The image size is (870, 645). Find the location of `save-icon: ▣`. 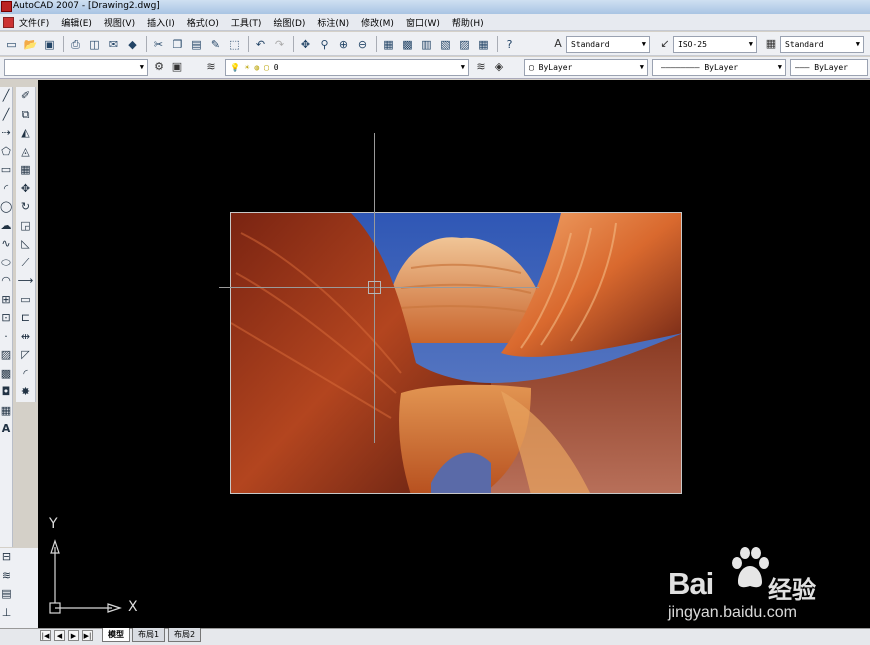

save-icon: ▣ is located at coordinates (49, 44).